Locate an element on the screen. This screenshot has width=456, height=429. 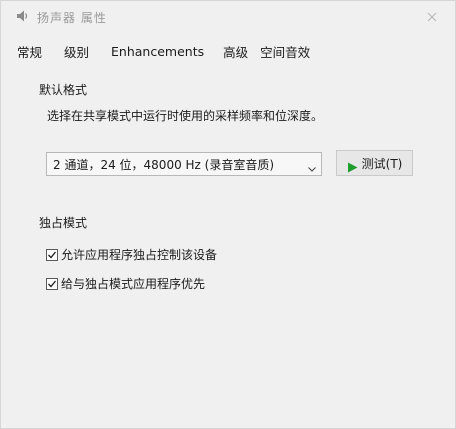
test-button: 测试(T) is located at coordinates (374, 163).